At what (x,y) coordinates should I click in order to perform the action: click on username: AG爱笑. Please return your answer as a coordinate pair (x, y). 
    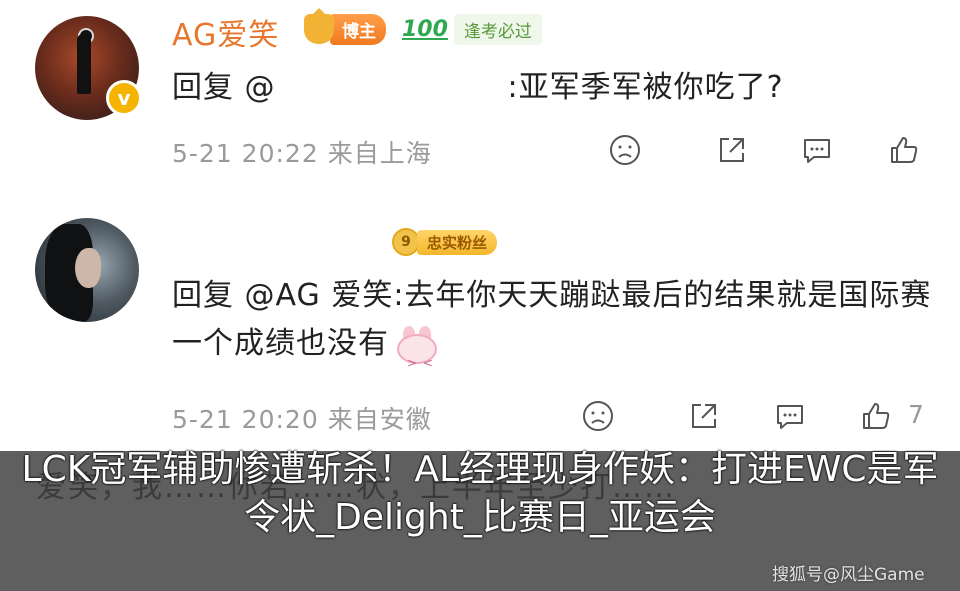
    Looking at the image, I should click on (225, 32).